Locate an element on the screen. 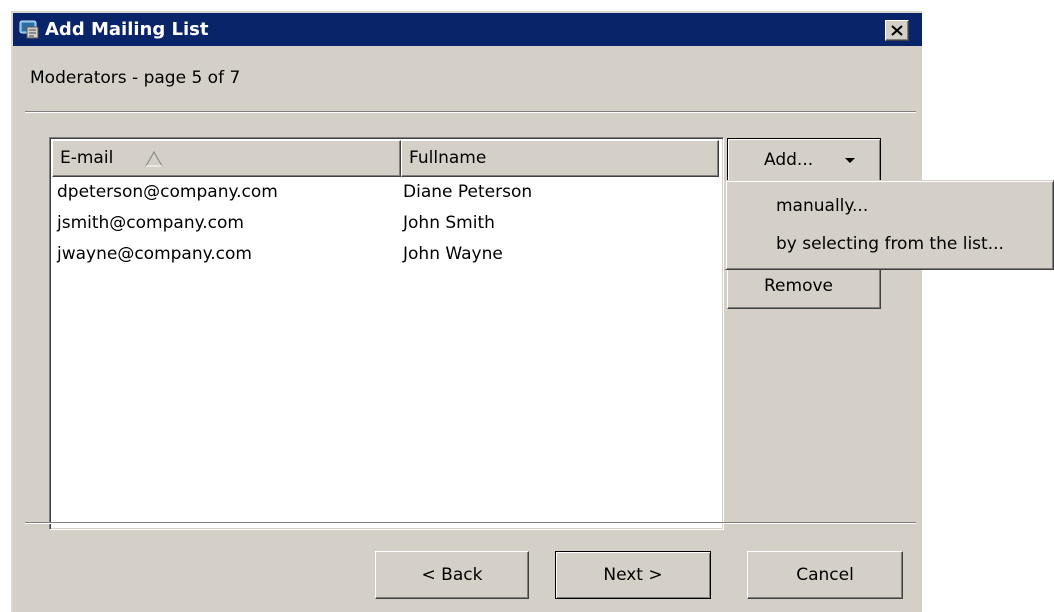 The height and width of the screenshot is (612, 1054). remove-button: Remove is located at coordinates (804, 287).